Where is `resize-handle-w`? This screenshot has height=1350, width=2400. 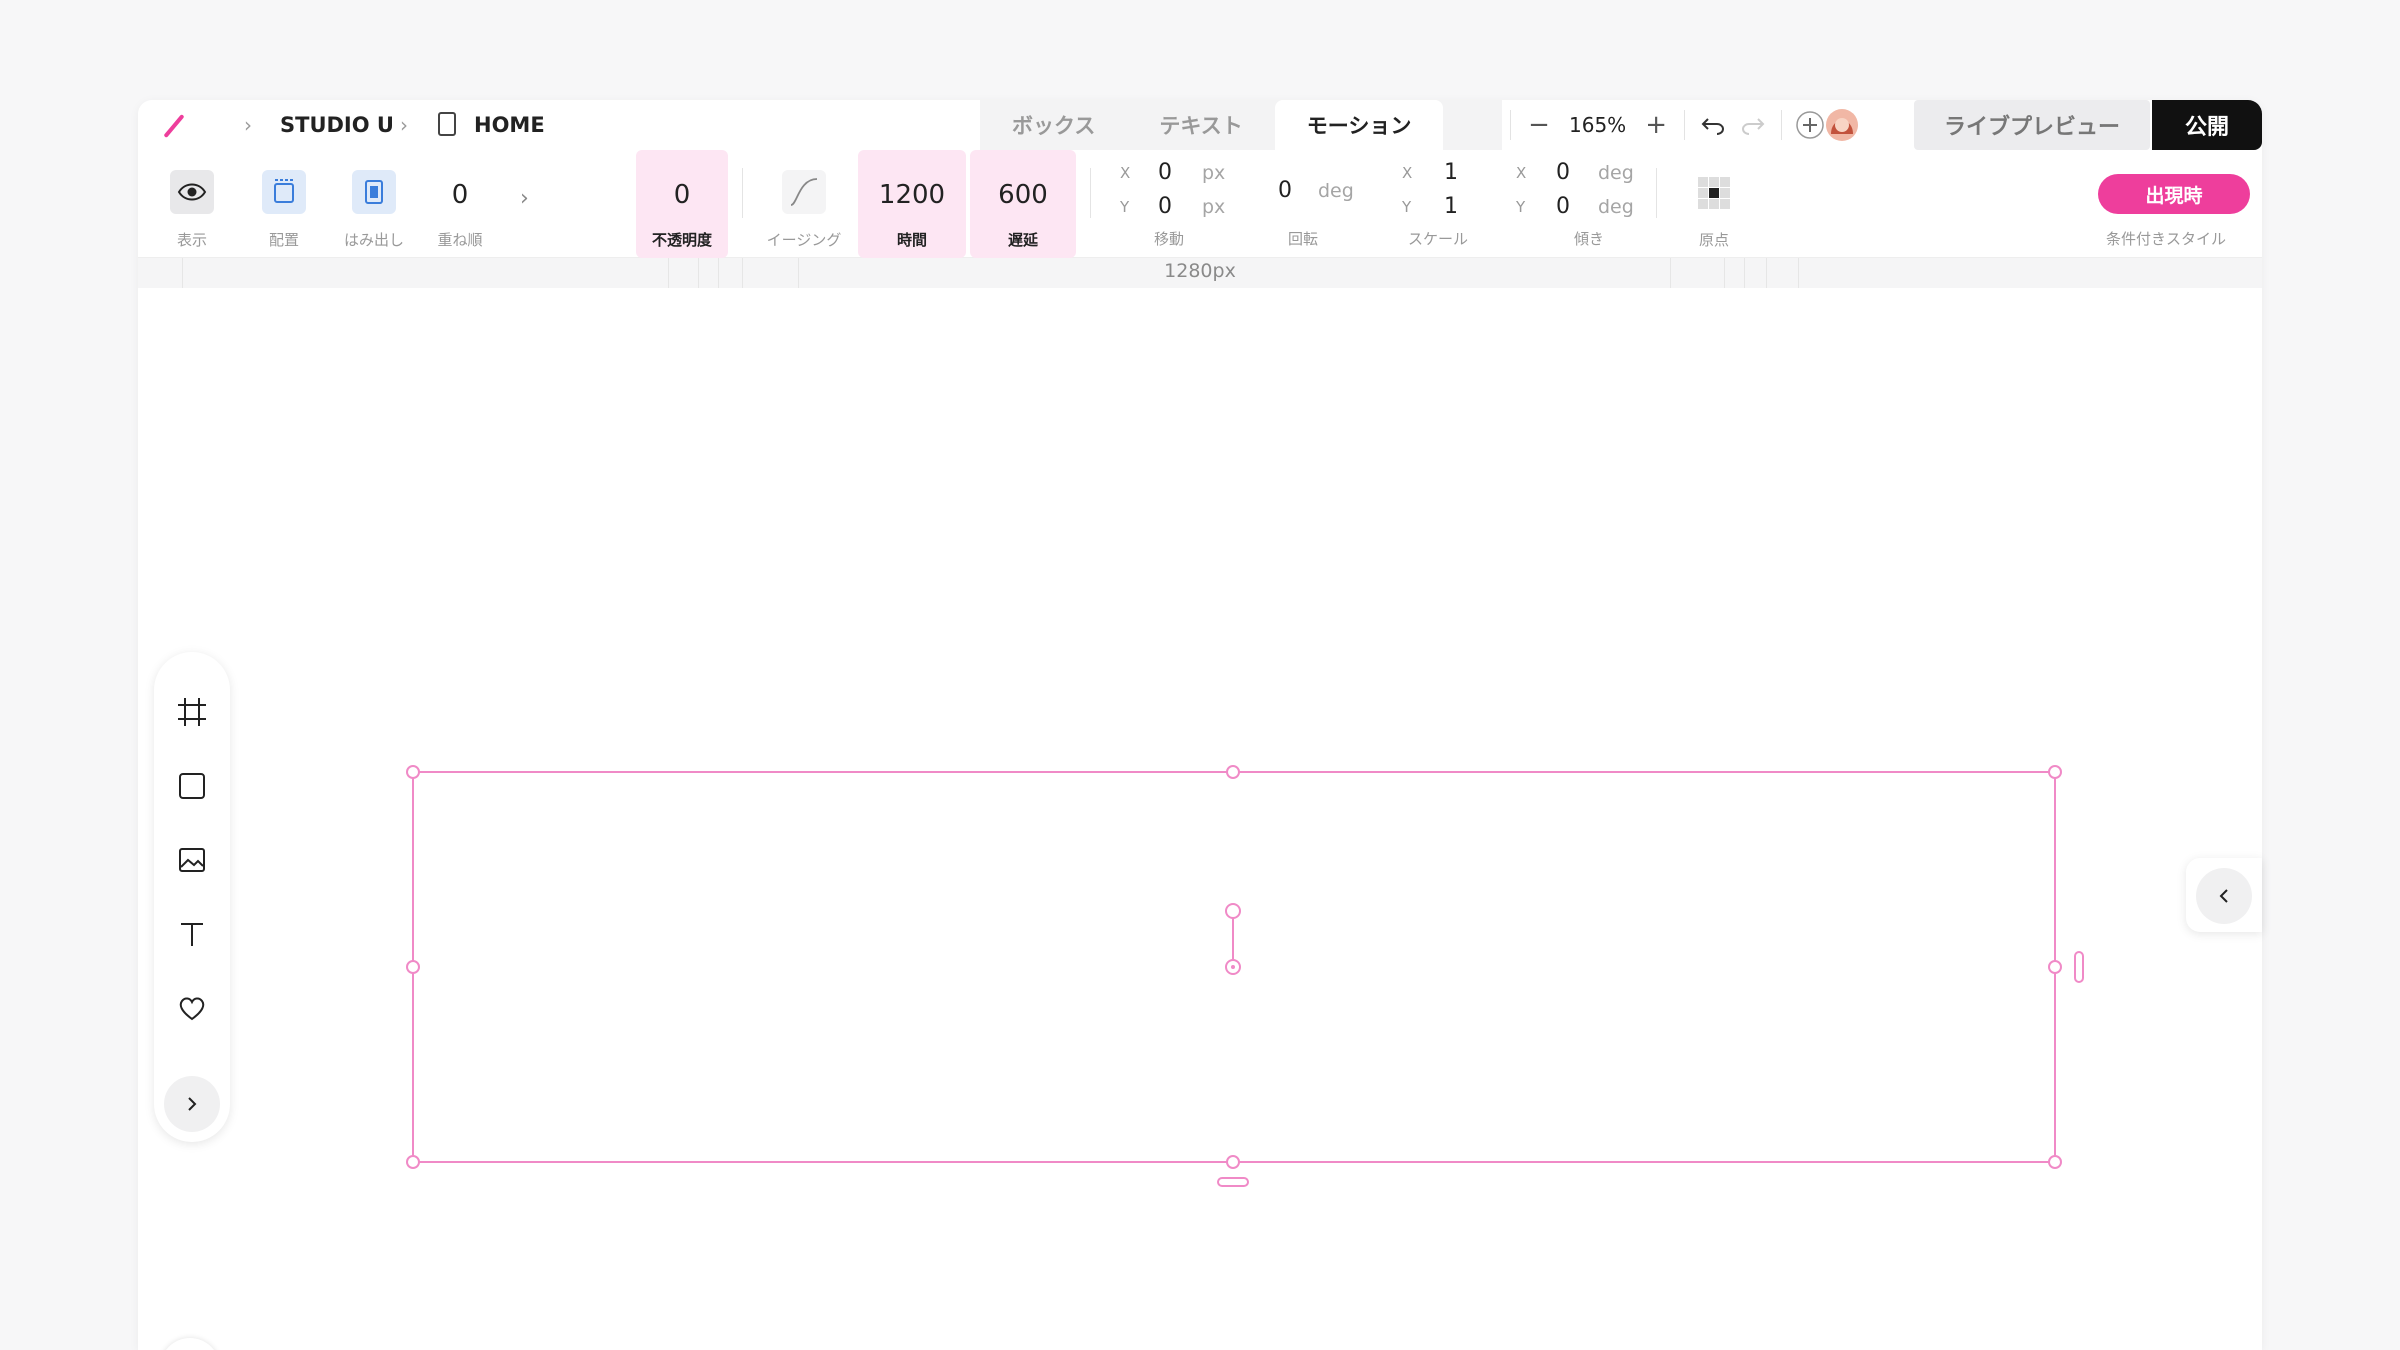
resize-handle-w is located at coordinates (413, 967).